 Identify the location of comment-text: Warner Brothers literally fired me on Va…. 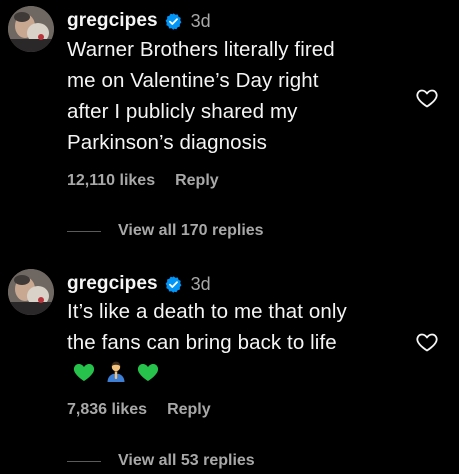
(201, 96).